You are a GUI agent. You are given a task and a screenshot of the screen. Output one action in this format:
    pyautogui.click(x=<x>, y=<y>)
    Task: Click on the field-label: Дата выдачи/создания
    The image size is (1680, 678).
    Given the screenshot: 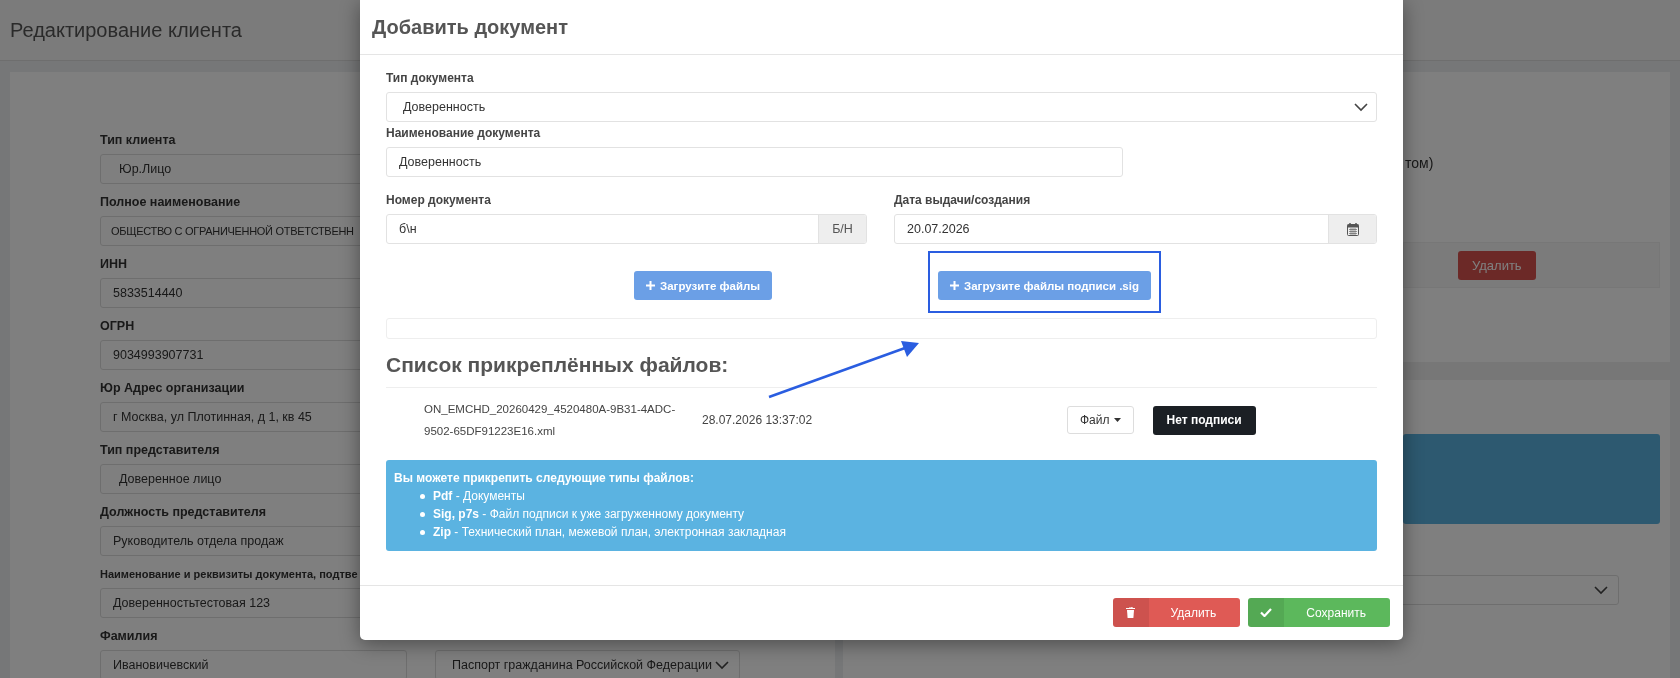 What is the action you would take?
    pyautogui.click(x=963, y=200)
    